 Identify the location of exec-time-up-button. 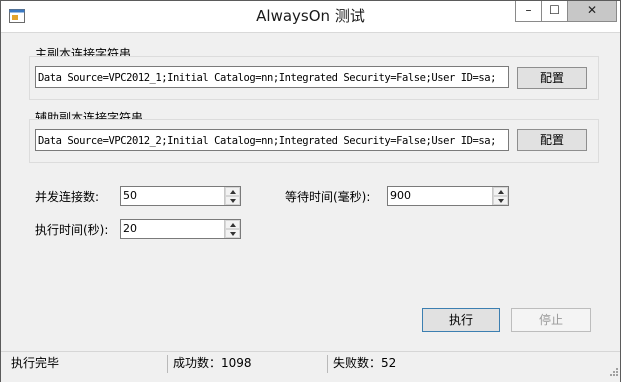
(232, 224).